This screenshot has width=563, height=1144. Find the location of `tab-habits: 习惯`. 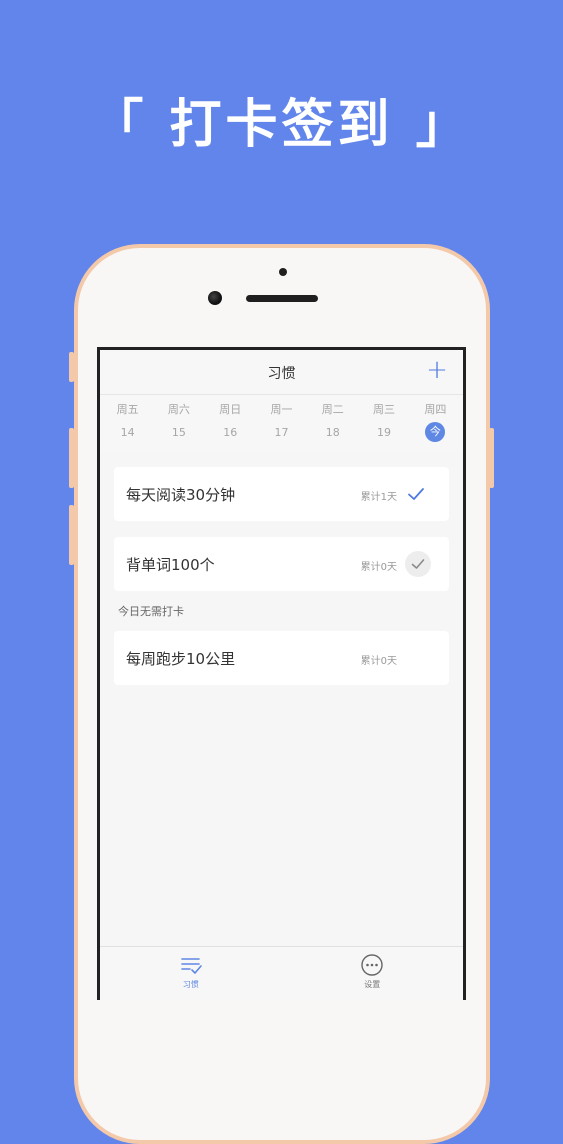

tab-habits: 习惯 is located at coordinates (191, 973).